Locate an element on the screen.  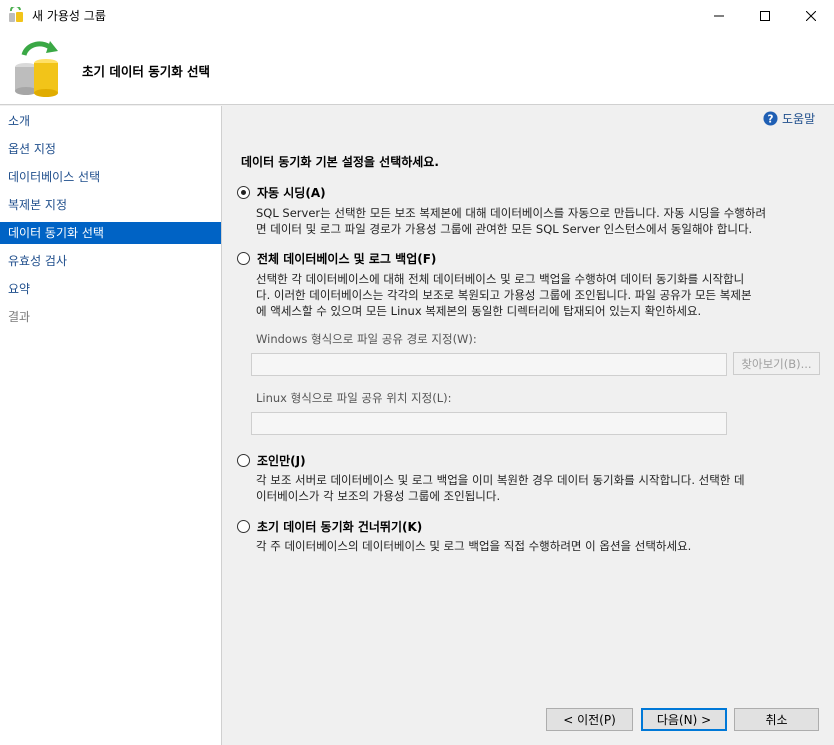
minimize-icon is located at coordinates (719, 15).